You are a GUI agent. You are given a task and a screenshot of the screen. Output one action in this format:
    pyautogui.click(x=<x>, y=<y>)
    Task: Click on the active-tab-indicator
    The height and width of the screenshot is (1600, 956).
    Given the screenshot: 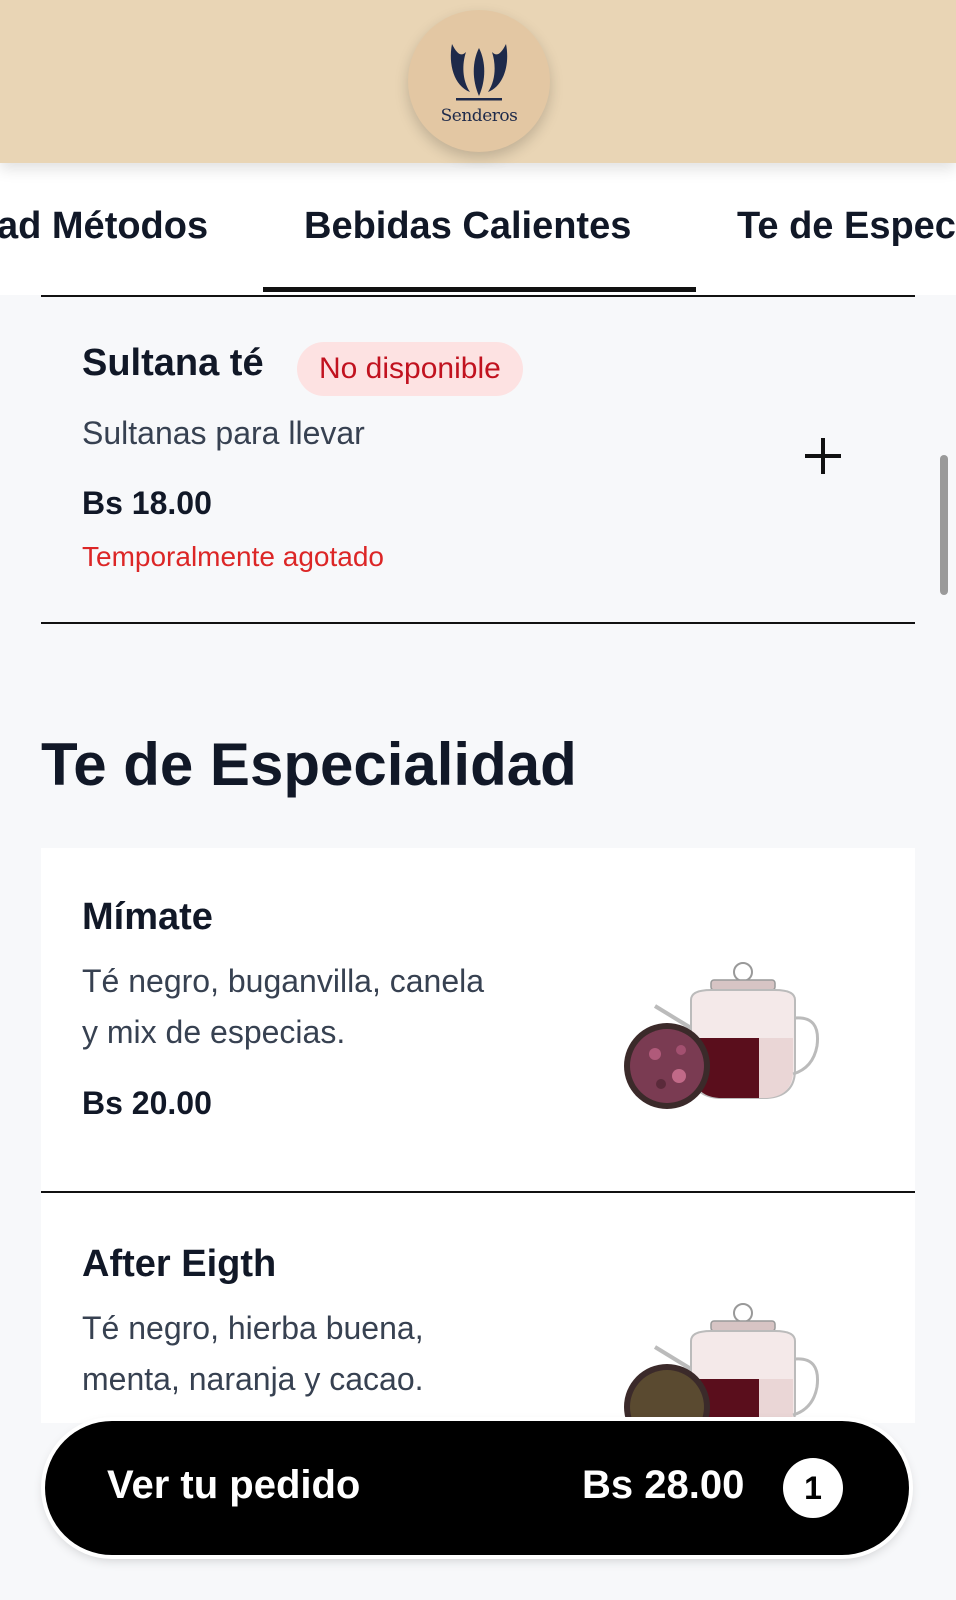 What is the action you would take?
    pyautogui.click(x=479, y=289)
    